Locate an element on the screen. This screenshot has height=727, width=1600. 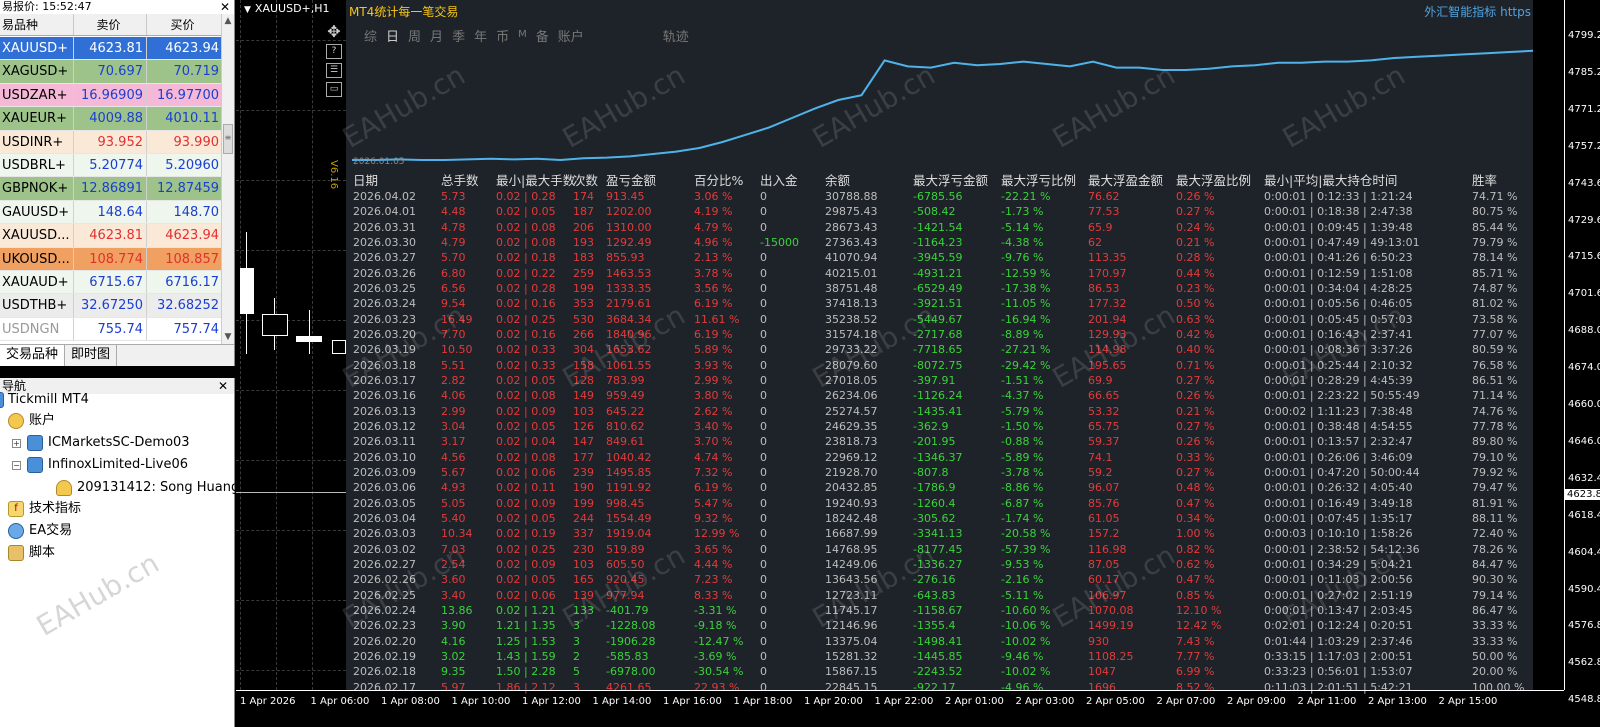
stats-cell: -16.94 % is located at coordinates (1026, 319).